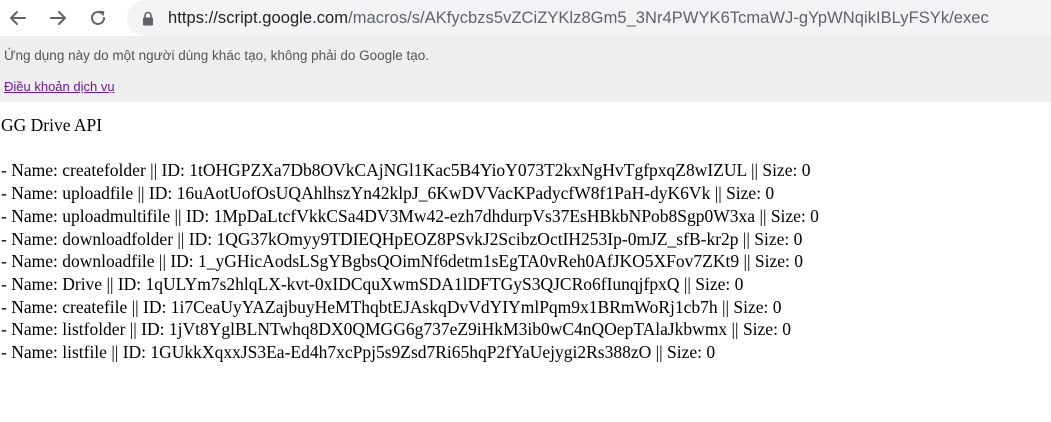 This screenshot has height=422, width=1051. I want to click on reload-button, so click(98, 18).